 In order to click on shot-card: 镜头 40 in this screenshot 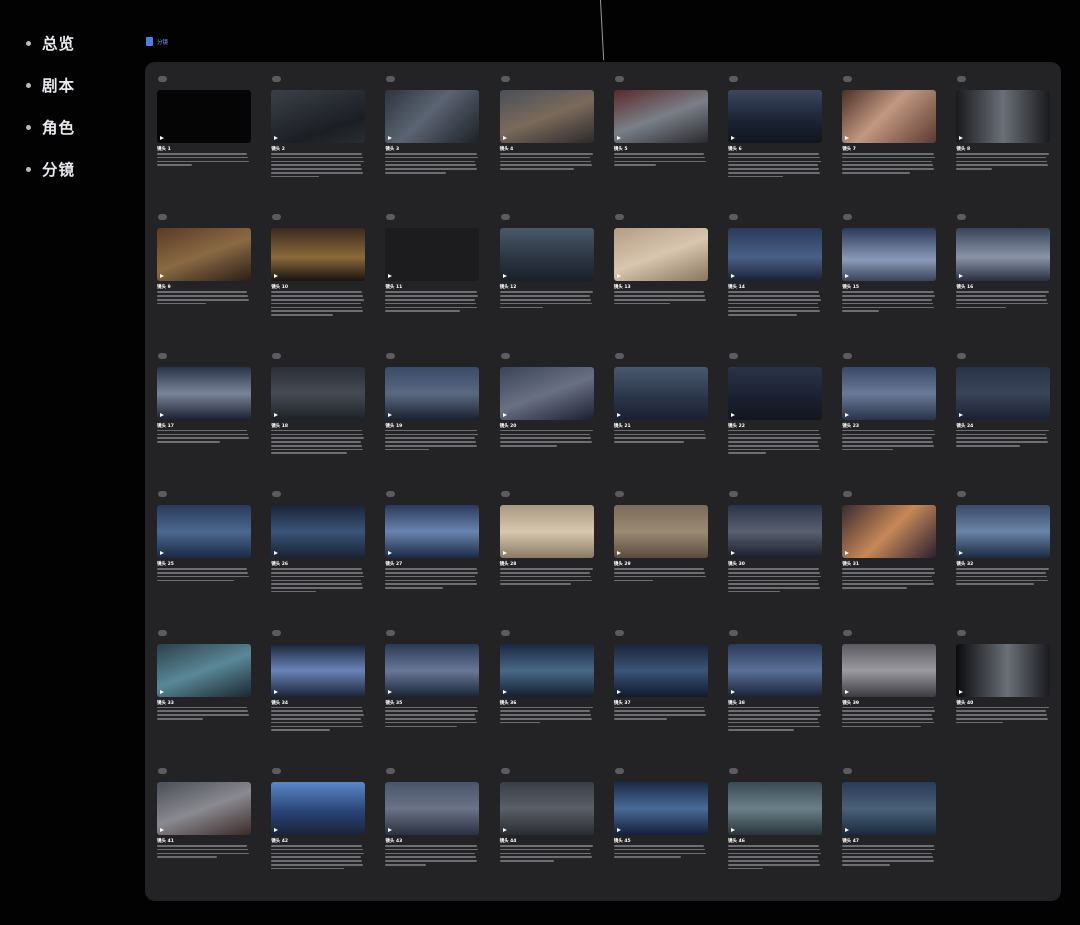, I will do `click(1010, 692)`.